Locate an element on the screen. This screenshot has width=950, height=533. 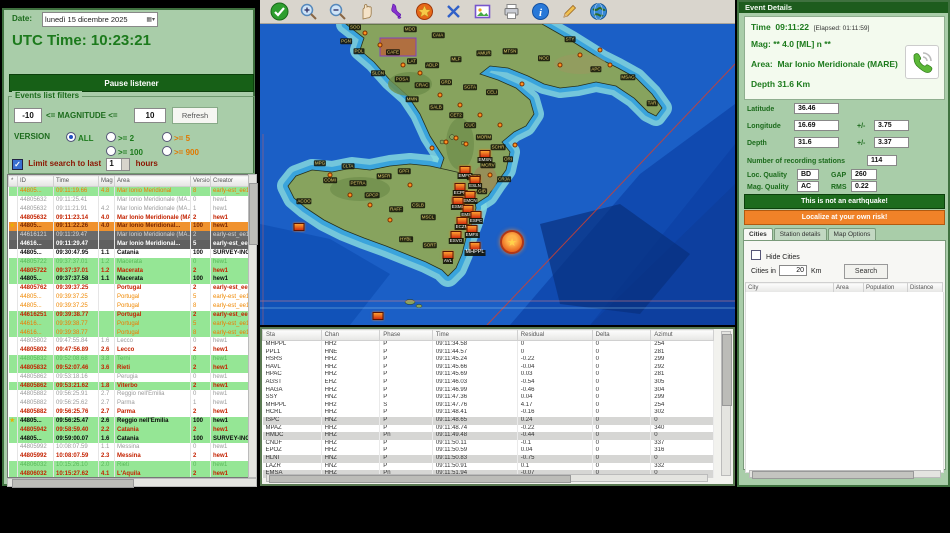
cities-horizontal-scrollbar is located at coordinates (845, 474).